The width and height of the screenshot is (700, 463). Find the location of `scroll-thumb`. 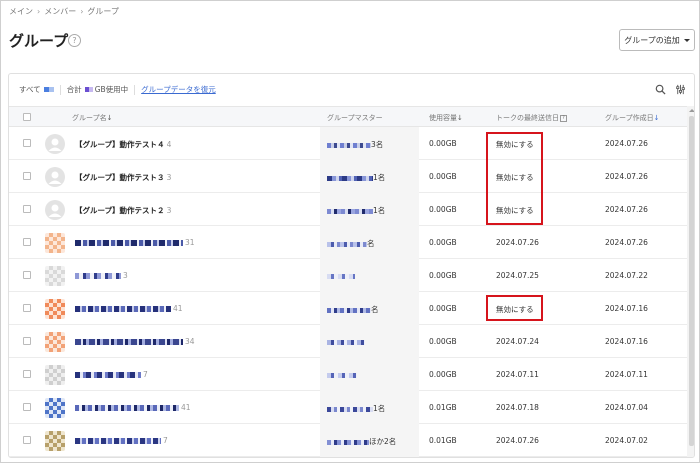

scroll-thumb is located at coordinates (691, 281).